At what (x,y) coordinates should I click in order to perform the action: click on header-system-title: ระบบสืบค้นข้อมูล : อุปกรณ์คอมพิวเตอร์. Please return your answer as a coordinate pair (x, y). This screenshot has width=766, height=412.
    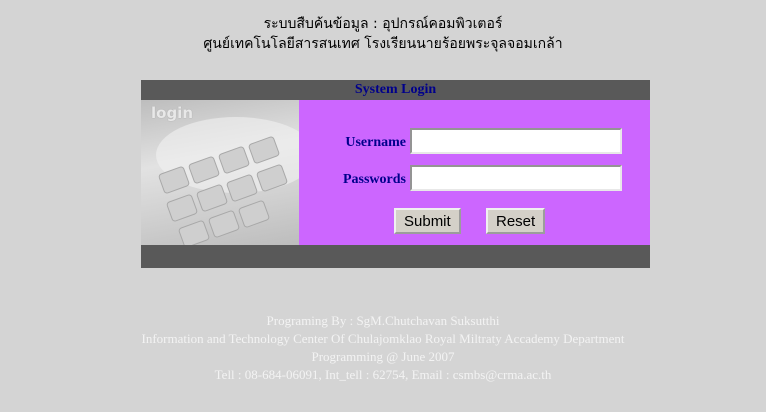
    Looking at the image, I should click on (383, 24).